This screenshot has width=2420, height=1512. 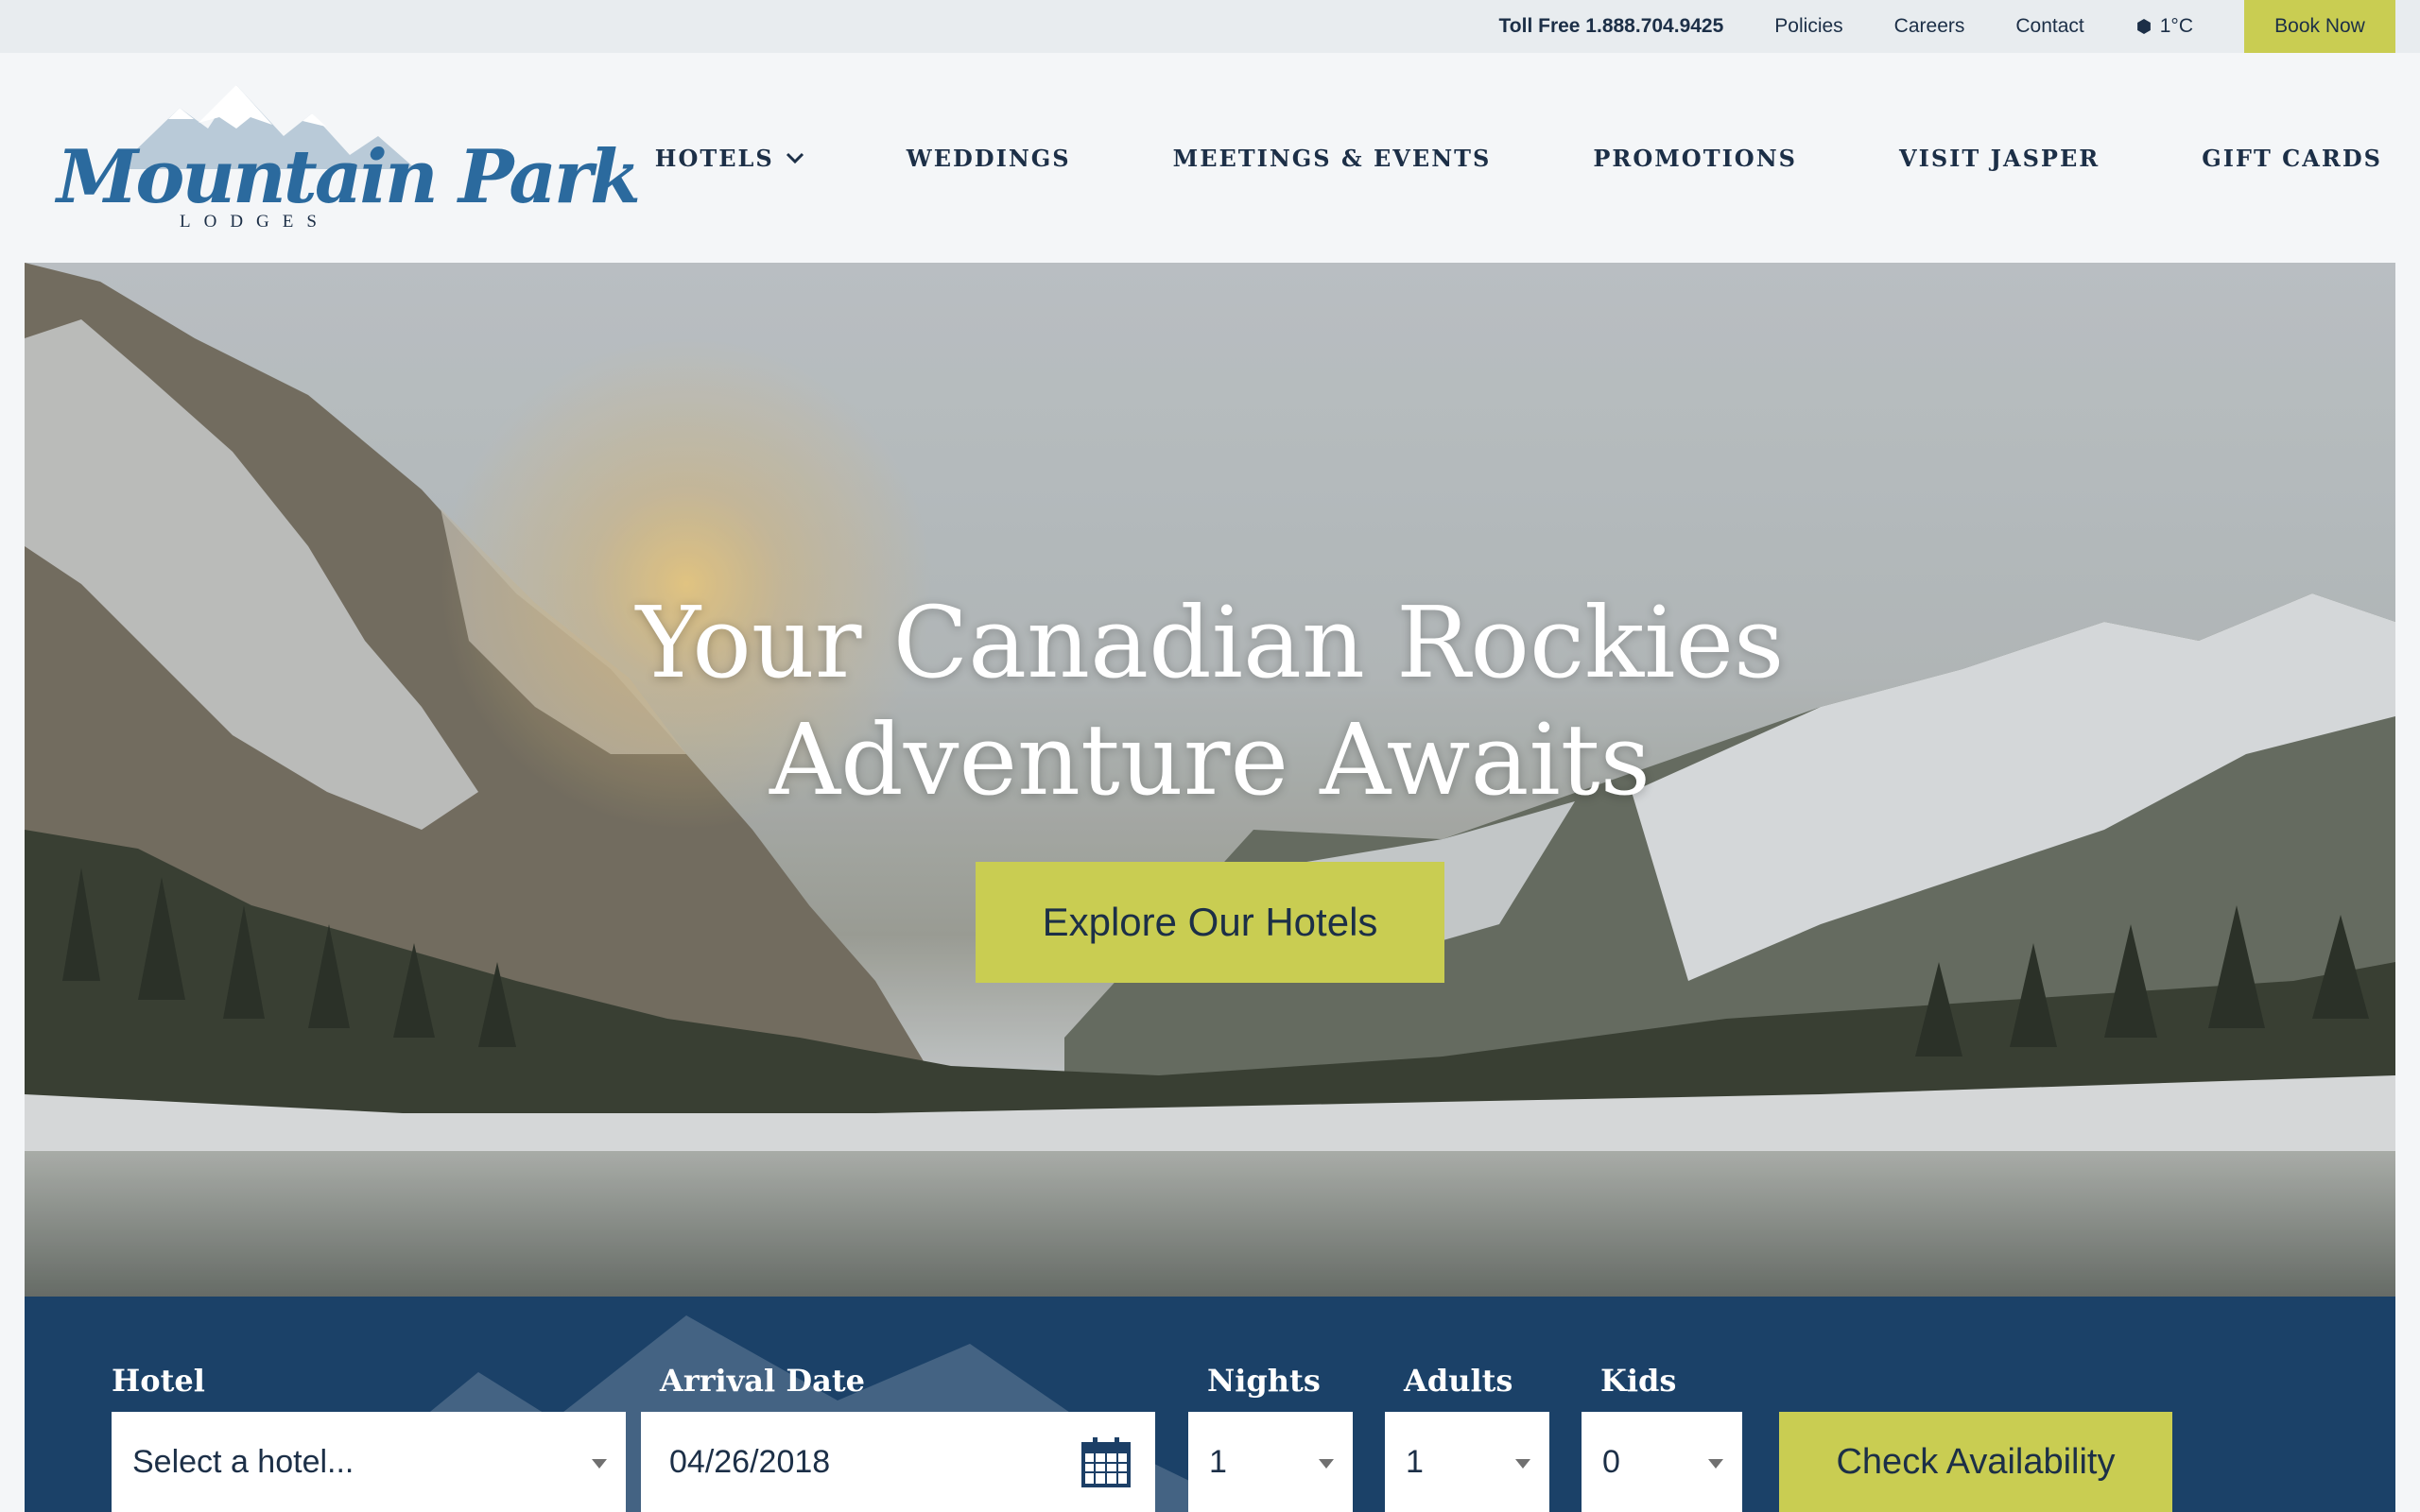 What do you see at coordinates (1662, 1462) in the screenshot?
I see `kids-select: 0` at bounding box center [1662, 1462].